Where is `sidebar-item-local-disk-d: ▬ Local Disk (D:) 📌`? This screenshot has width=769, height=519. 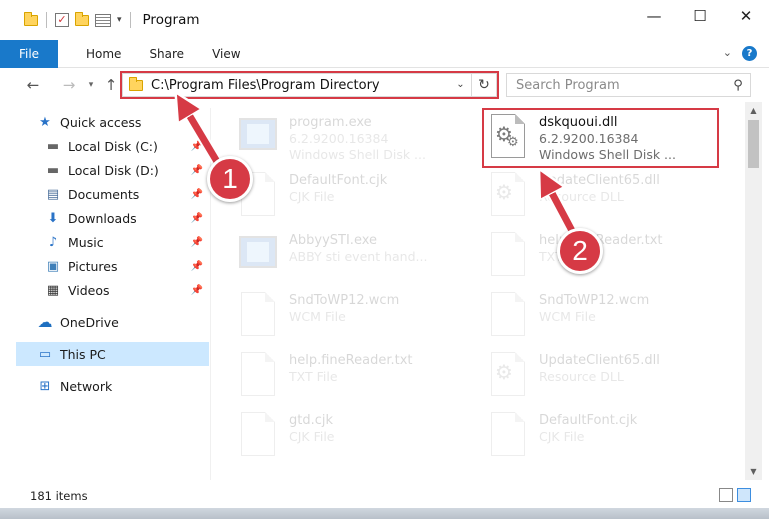
sidebar-item-local-disk-d: ▬ Local Disk (D:) 📌 is located at coordinates (126, 170).